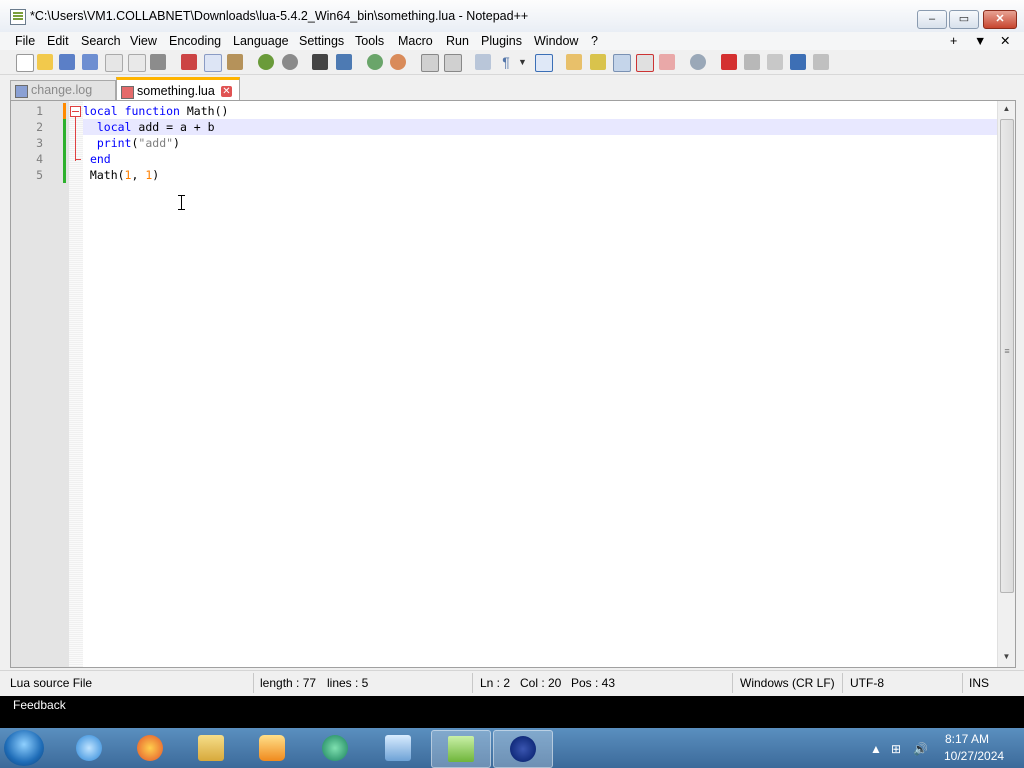 The width and height of the screenshot is (1024, 768). I want to click on monitoring-icon, so click(667, 62).